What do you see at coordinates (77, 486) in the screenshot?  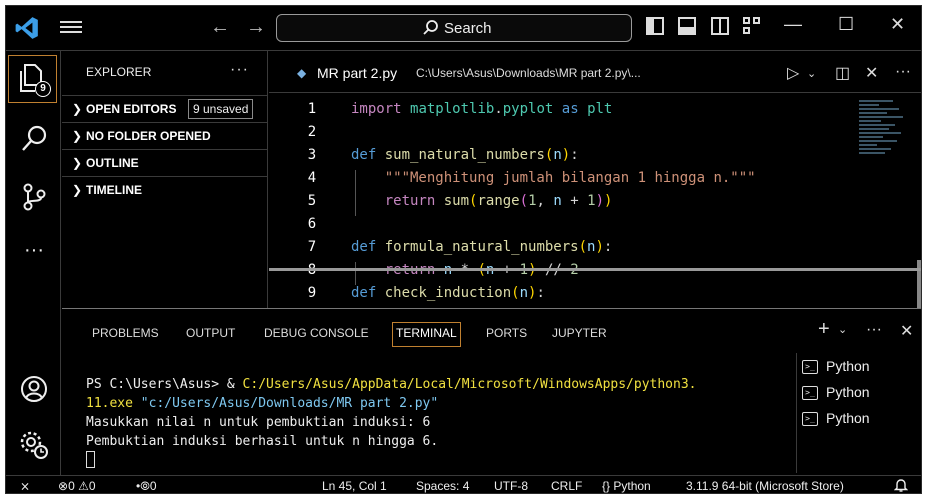 I see `problems-status: ⊗0 ⚠0` at bounding box center [77, 486].